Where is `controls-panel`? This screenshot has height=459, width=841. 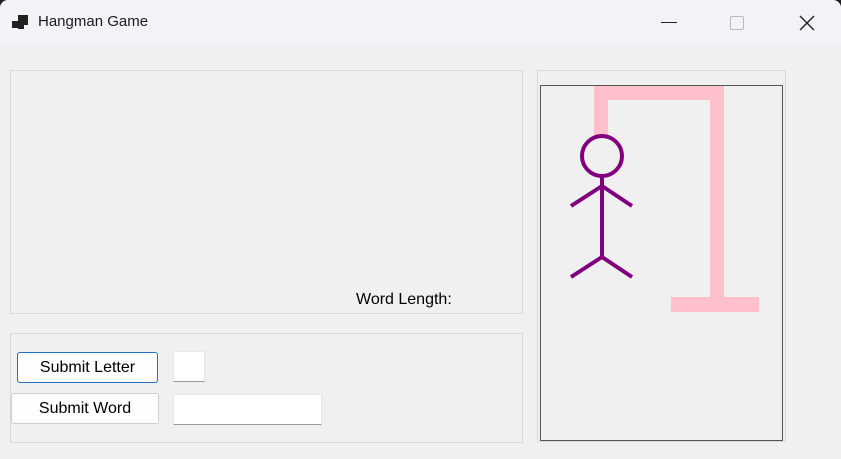 controls-panel is located at coordinates (266, 388).